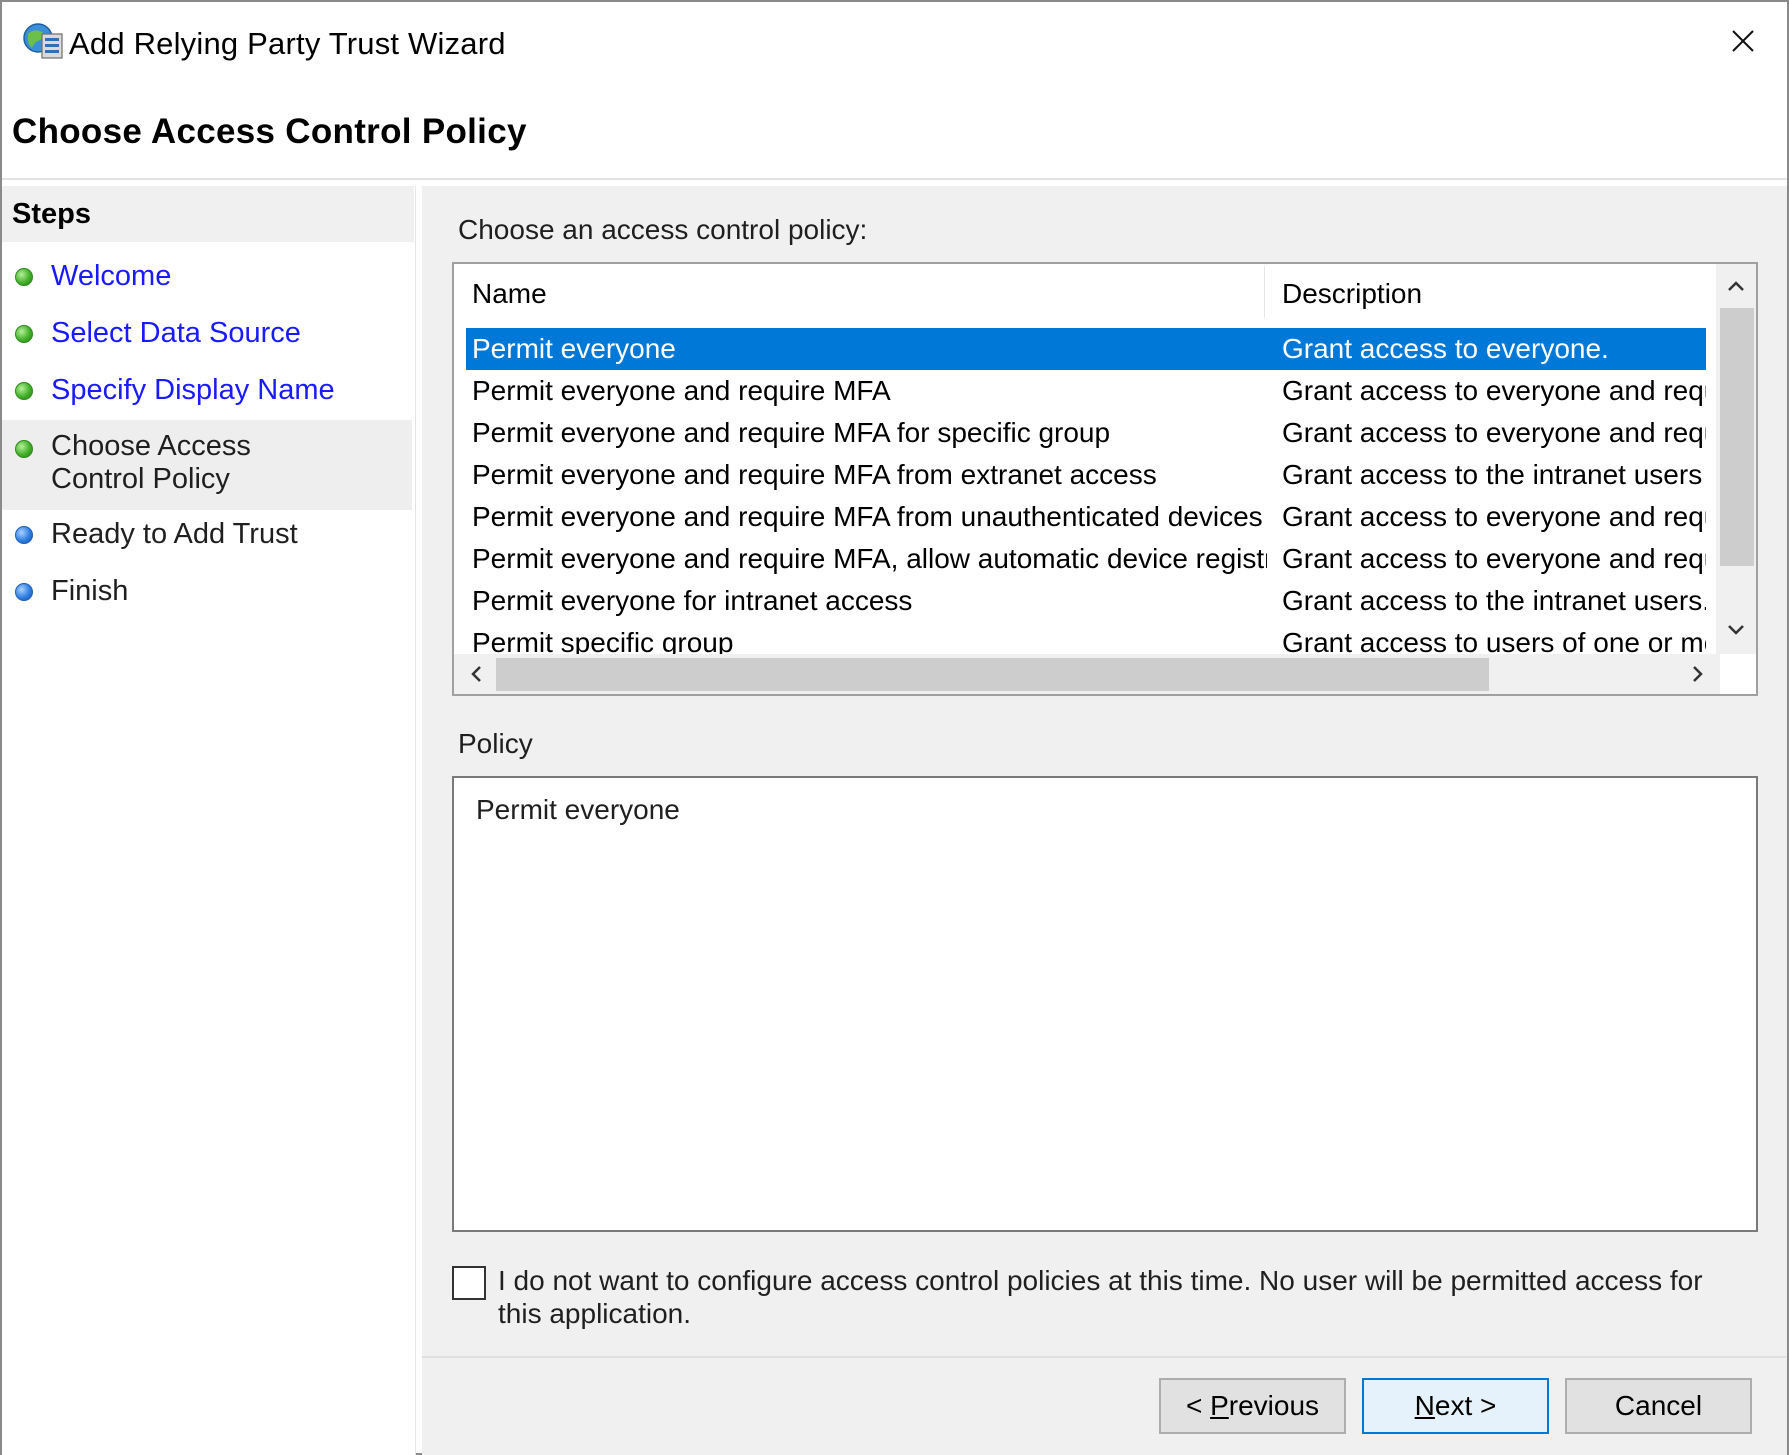  I want to click on step-label: Specify Display Name, so click(193, 390).